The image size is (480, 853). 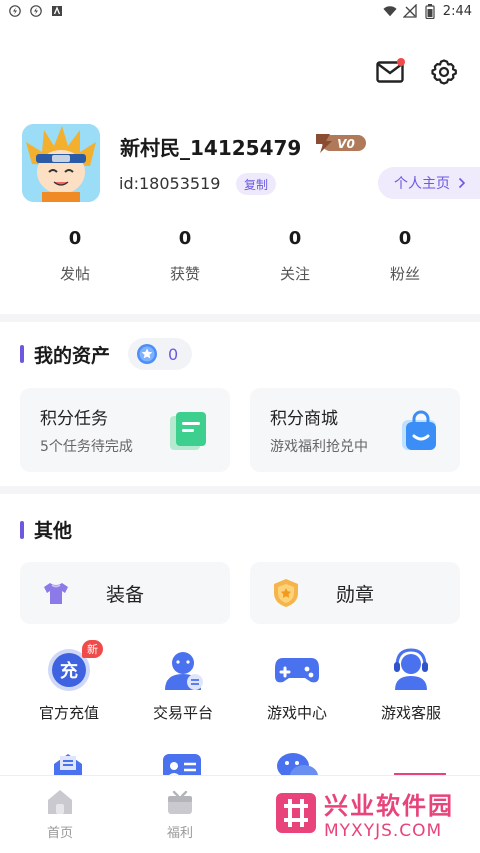 What do you see at coordinates (61, 163) in the screenshot?
I see `avatar` at bounding box center [61, 163].